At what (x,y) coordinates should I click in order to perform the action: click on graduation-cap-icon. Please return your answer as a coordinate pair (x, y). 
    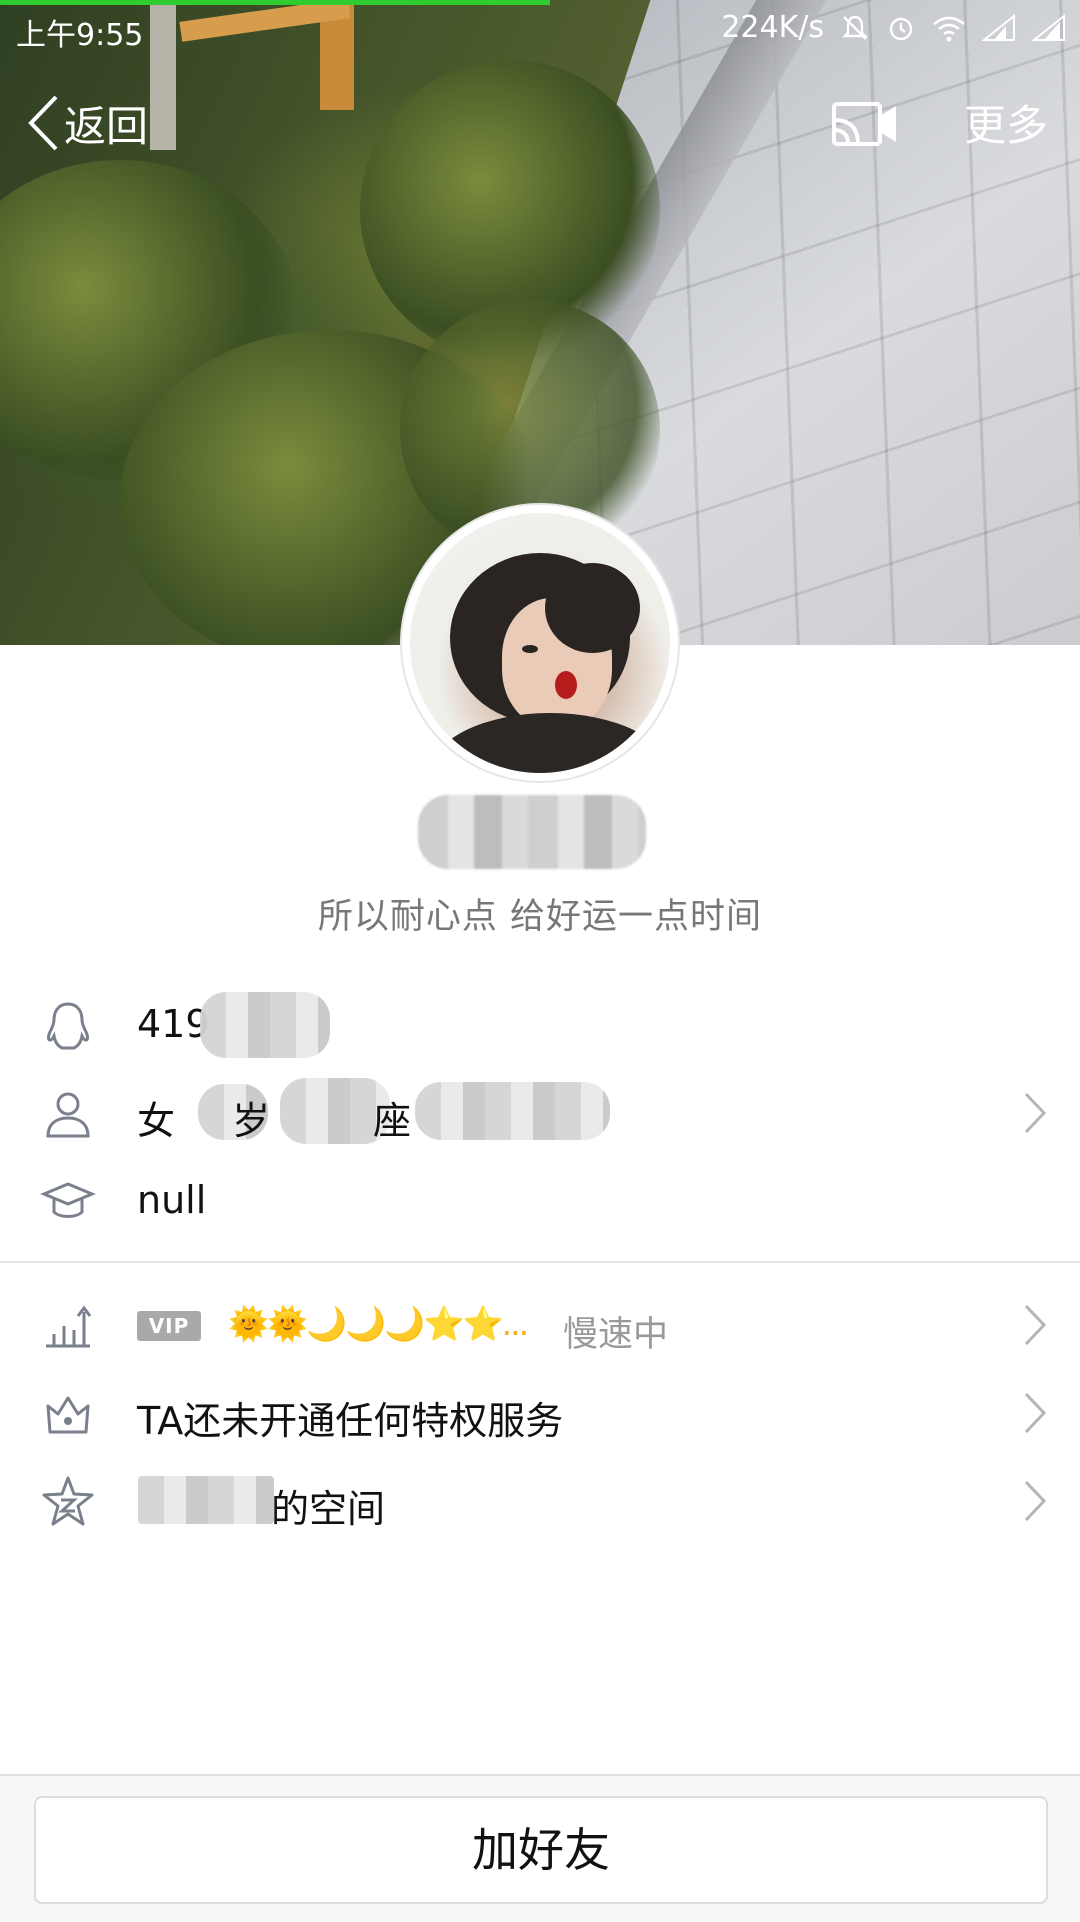
    Looking at the image, I should click on (68, 1200).